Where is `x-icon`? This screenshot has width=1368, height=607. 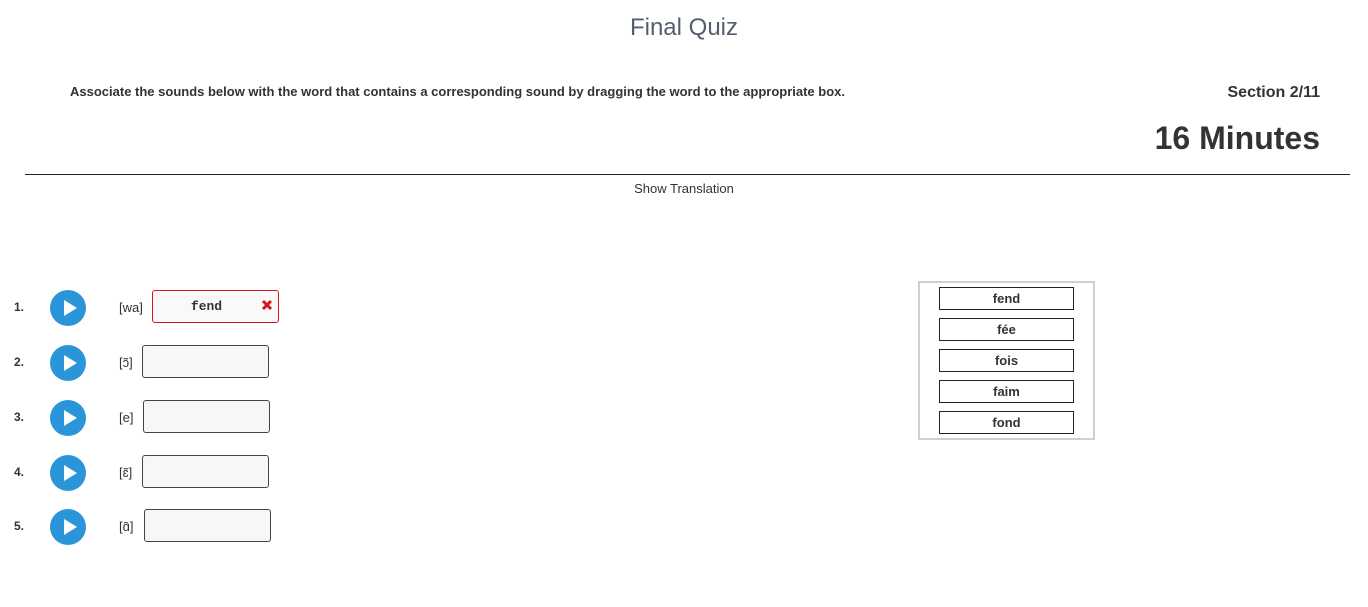 x-icon is located at coordinates (267, 305).